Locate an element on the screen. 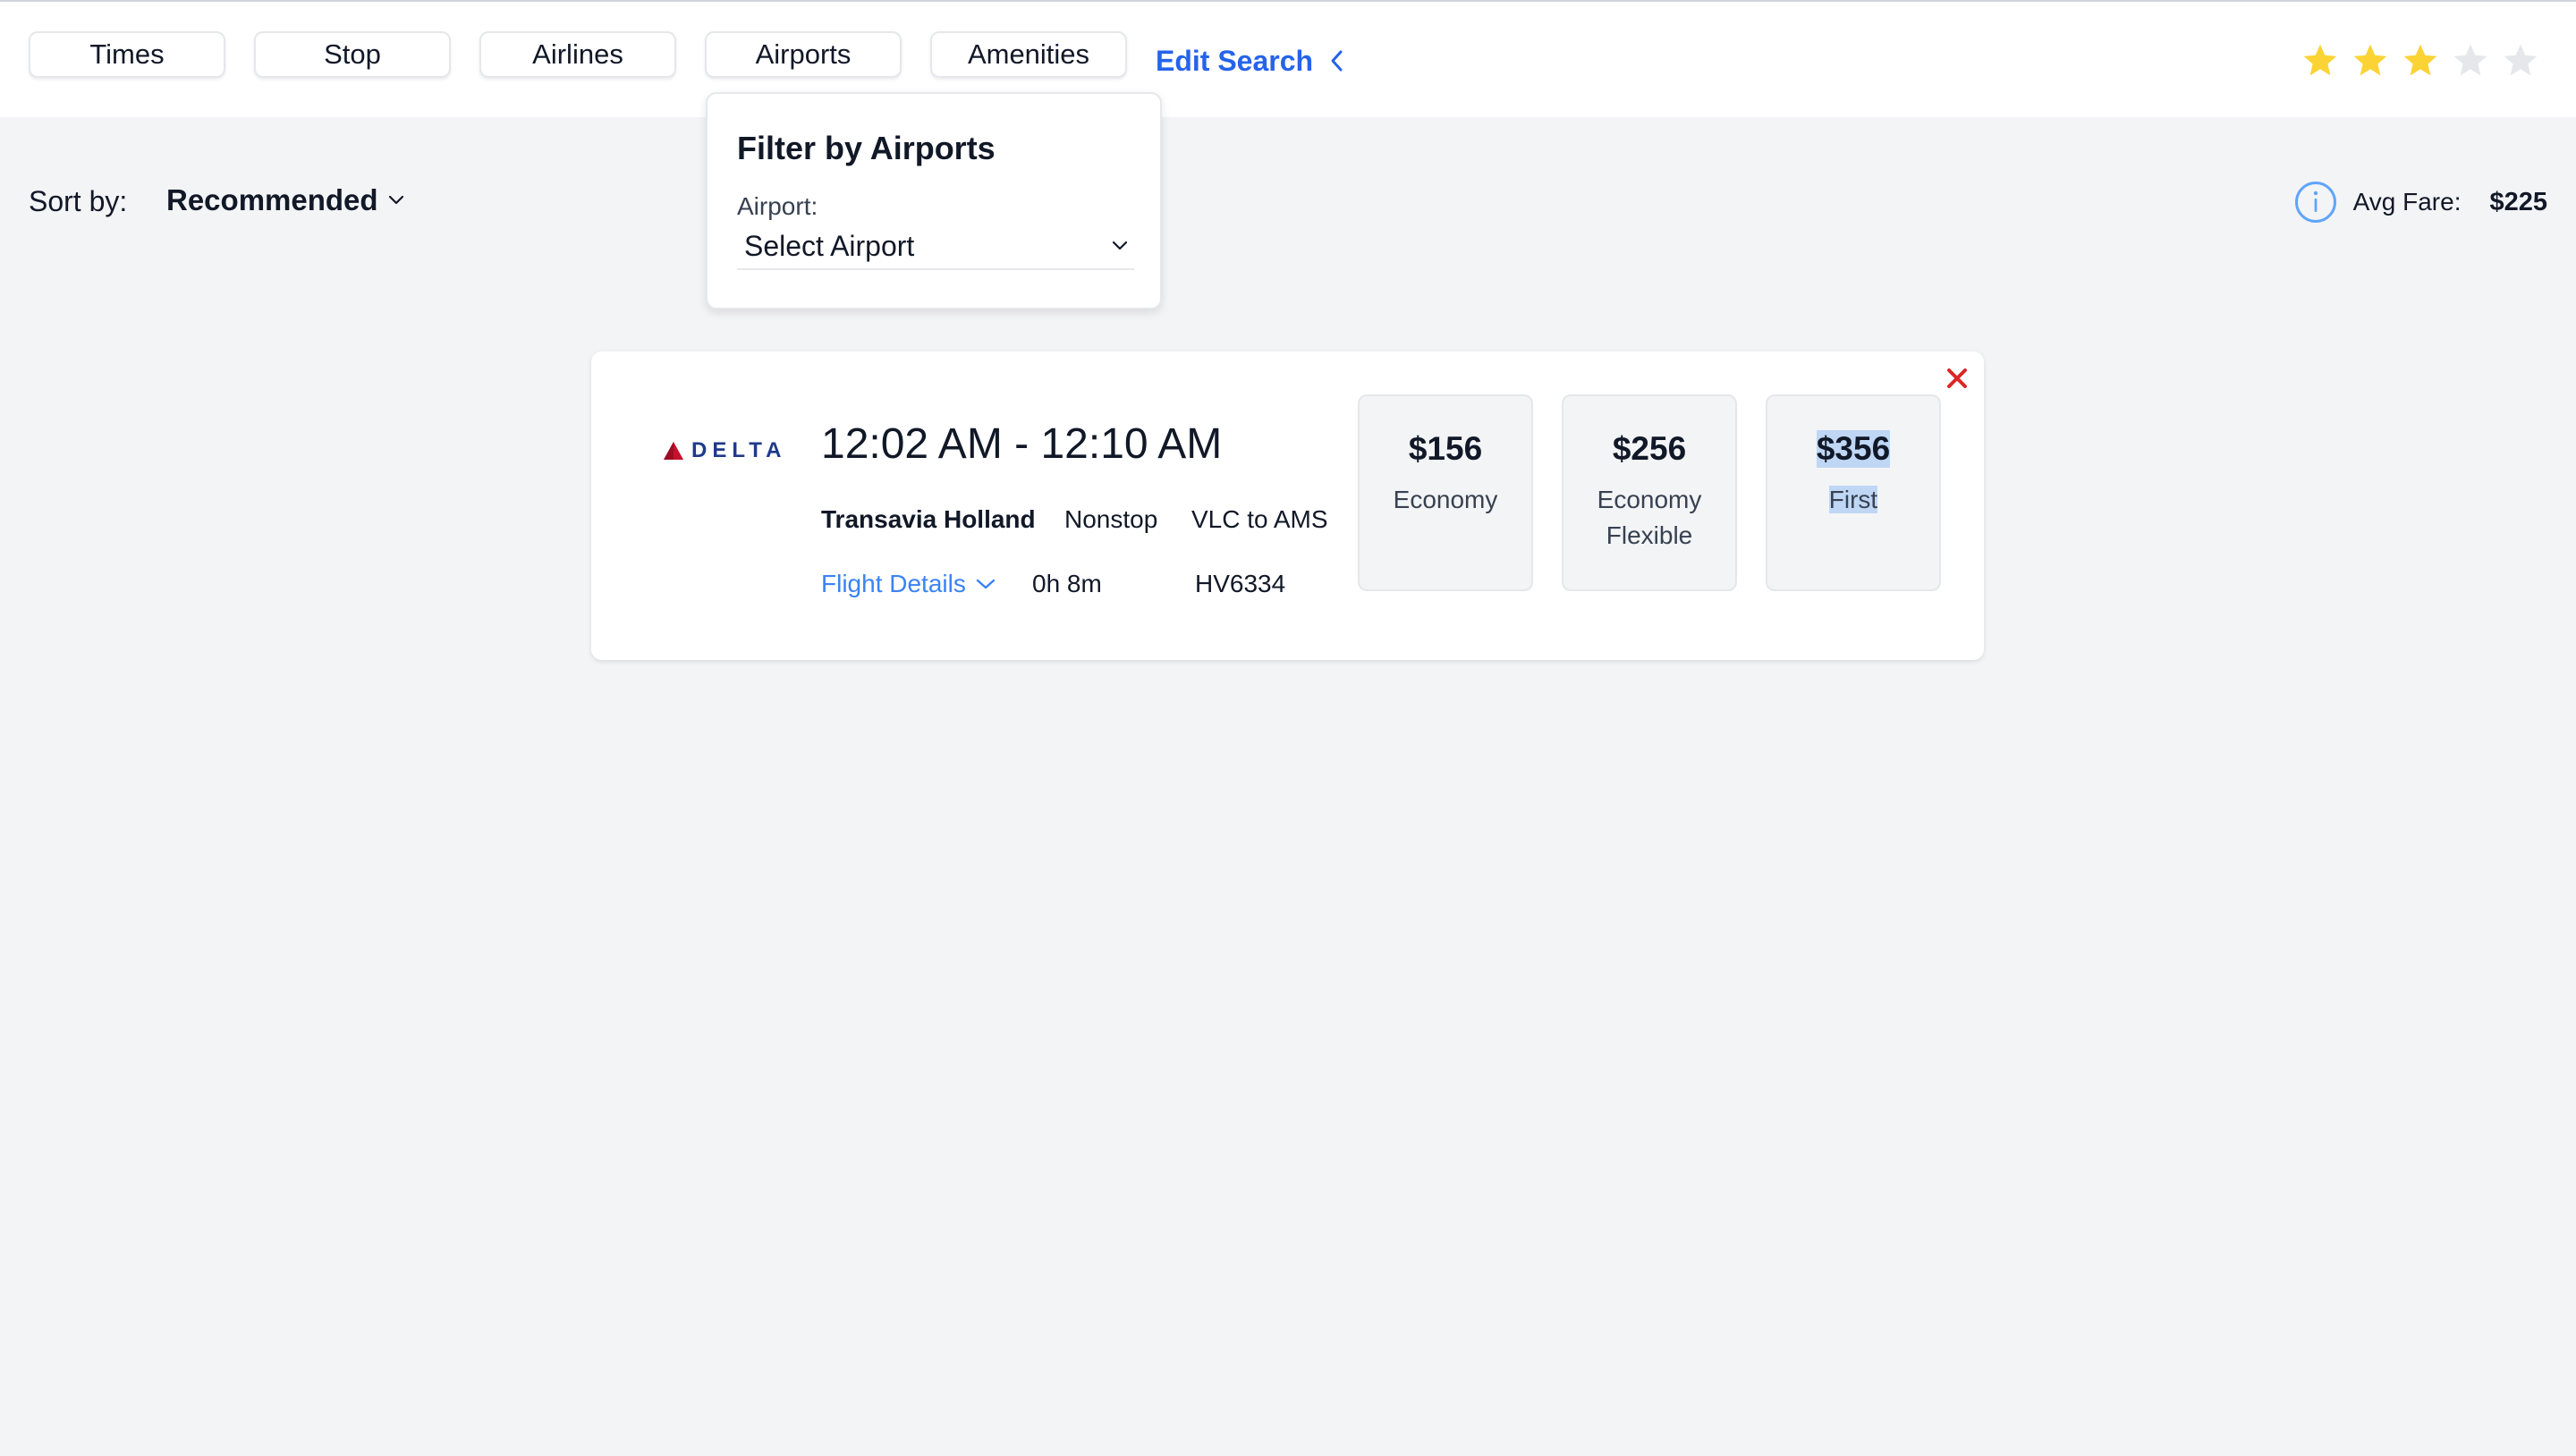 Image resolution: width=2576 pixels, height=1456 pixels. star-rating is located at coordinates (2420, 60).